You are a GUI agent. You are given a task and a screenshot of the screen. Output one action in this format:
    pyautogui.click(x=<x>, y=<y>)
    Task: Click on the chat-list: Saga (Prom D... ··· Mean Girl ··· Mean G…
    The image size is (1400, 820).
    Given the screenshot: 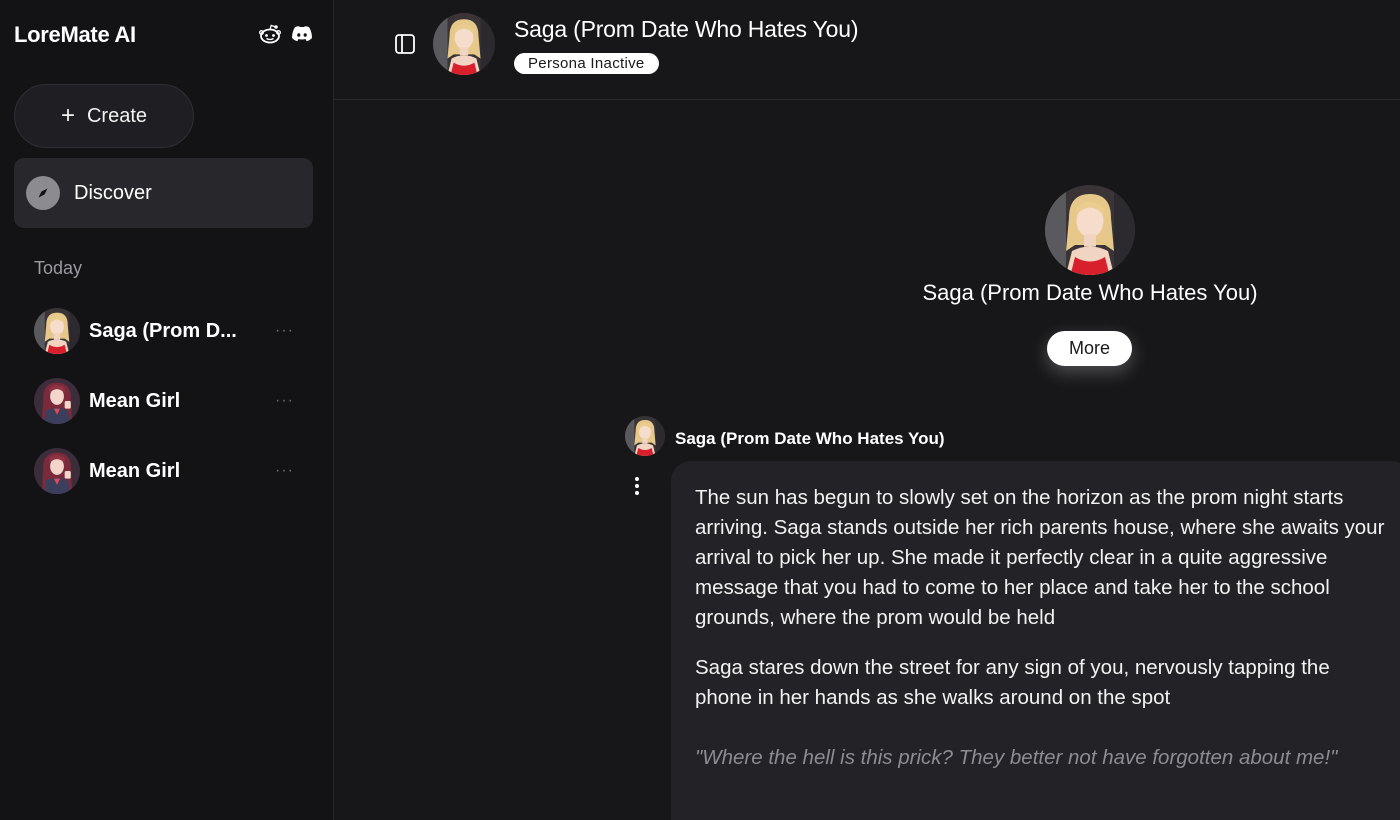 What is the action you would take?
    pyautogui.click(x=174, y=401)
    